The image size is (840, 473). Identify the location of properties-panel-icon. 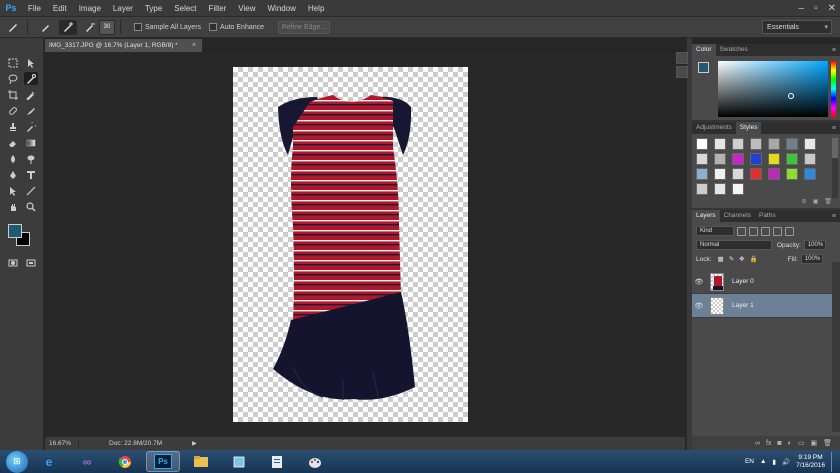
(682, 72).